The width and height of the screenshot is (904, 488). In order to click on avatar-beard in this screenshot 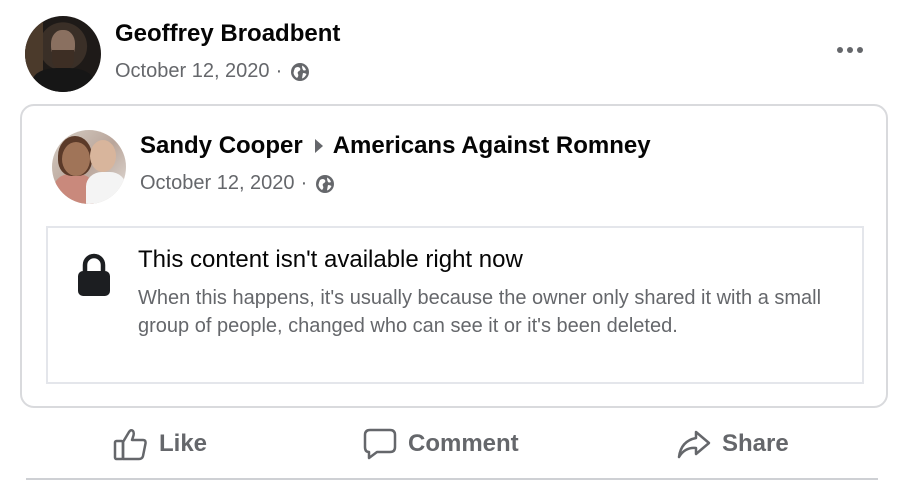, I will do `click(63, 60)`.